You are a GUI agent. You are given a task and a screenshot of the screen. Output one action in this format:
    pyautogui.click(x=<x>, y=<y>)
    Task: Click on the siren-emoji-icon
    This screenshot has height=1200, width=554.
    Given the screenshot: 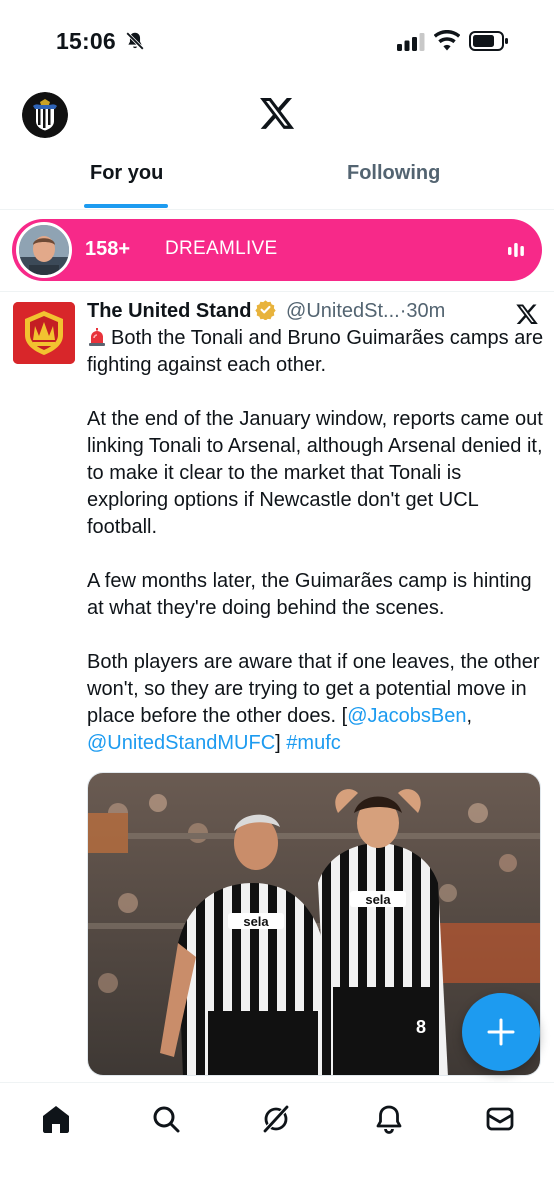 What is the action you would take?
    pyautogui.click(x=97, y=337)
    